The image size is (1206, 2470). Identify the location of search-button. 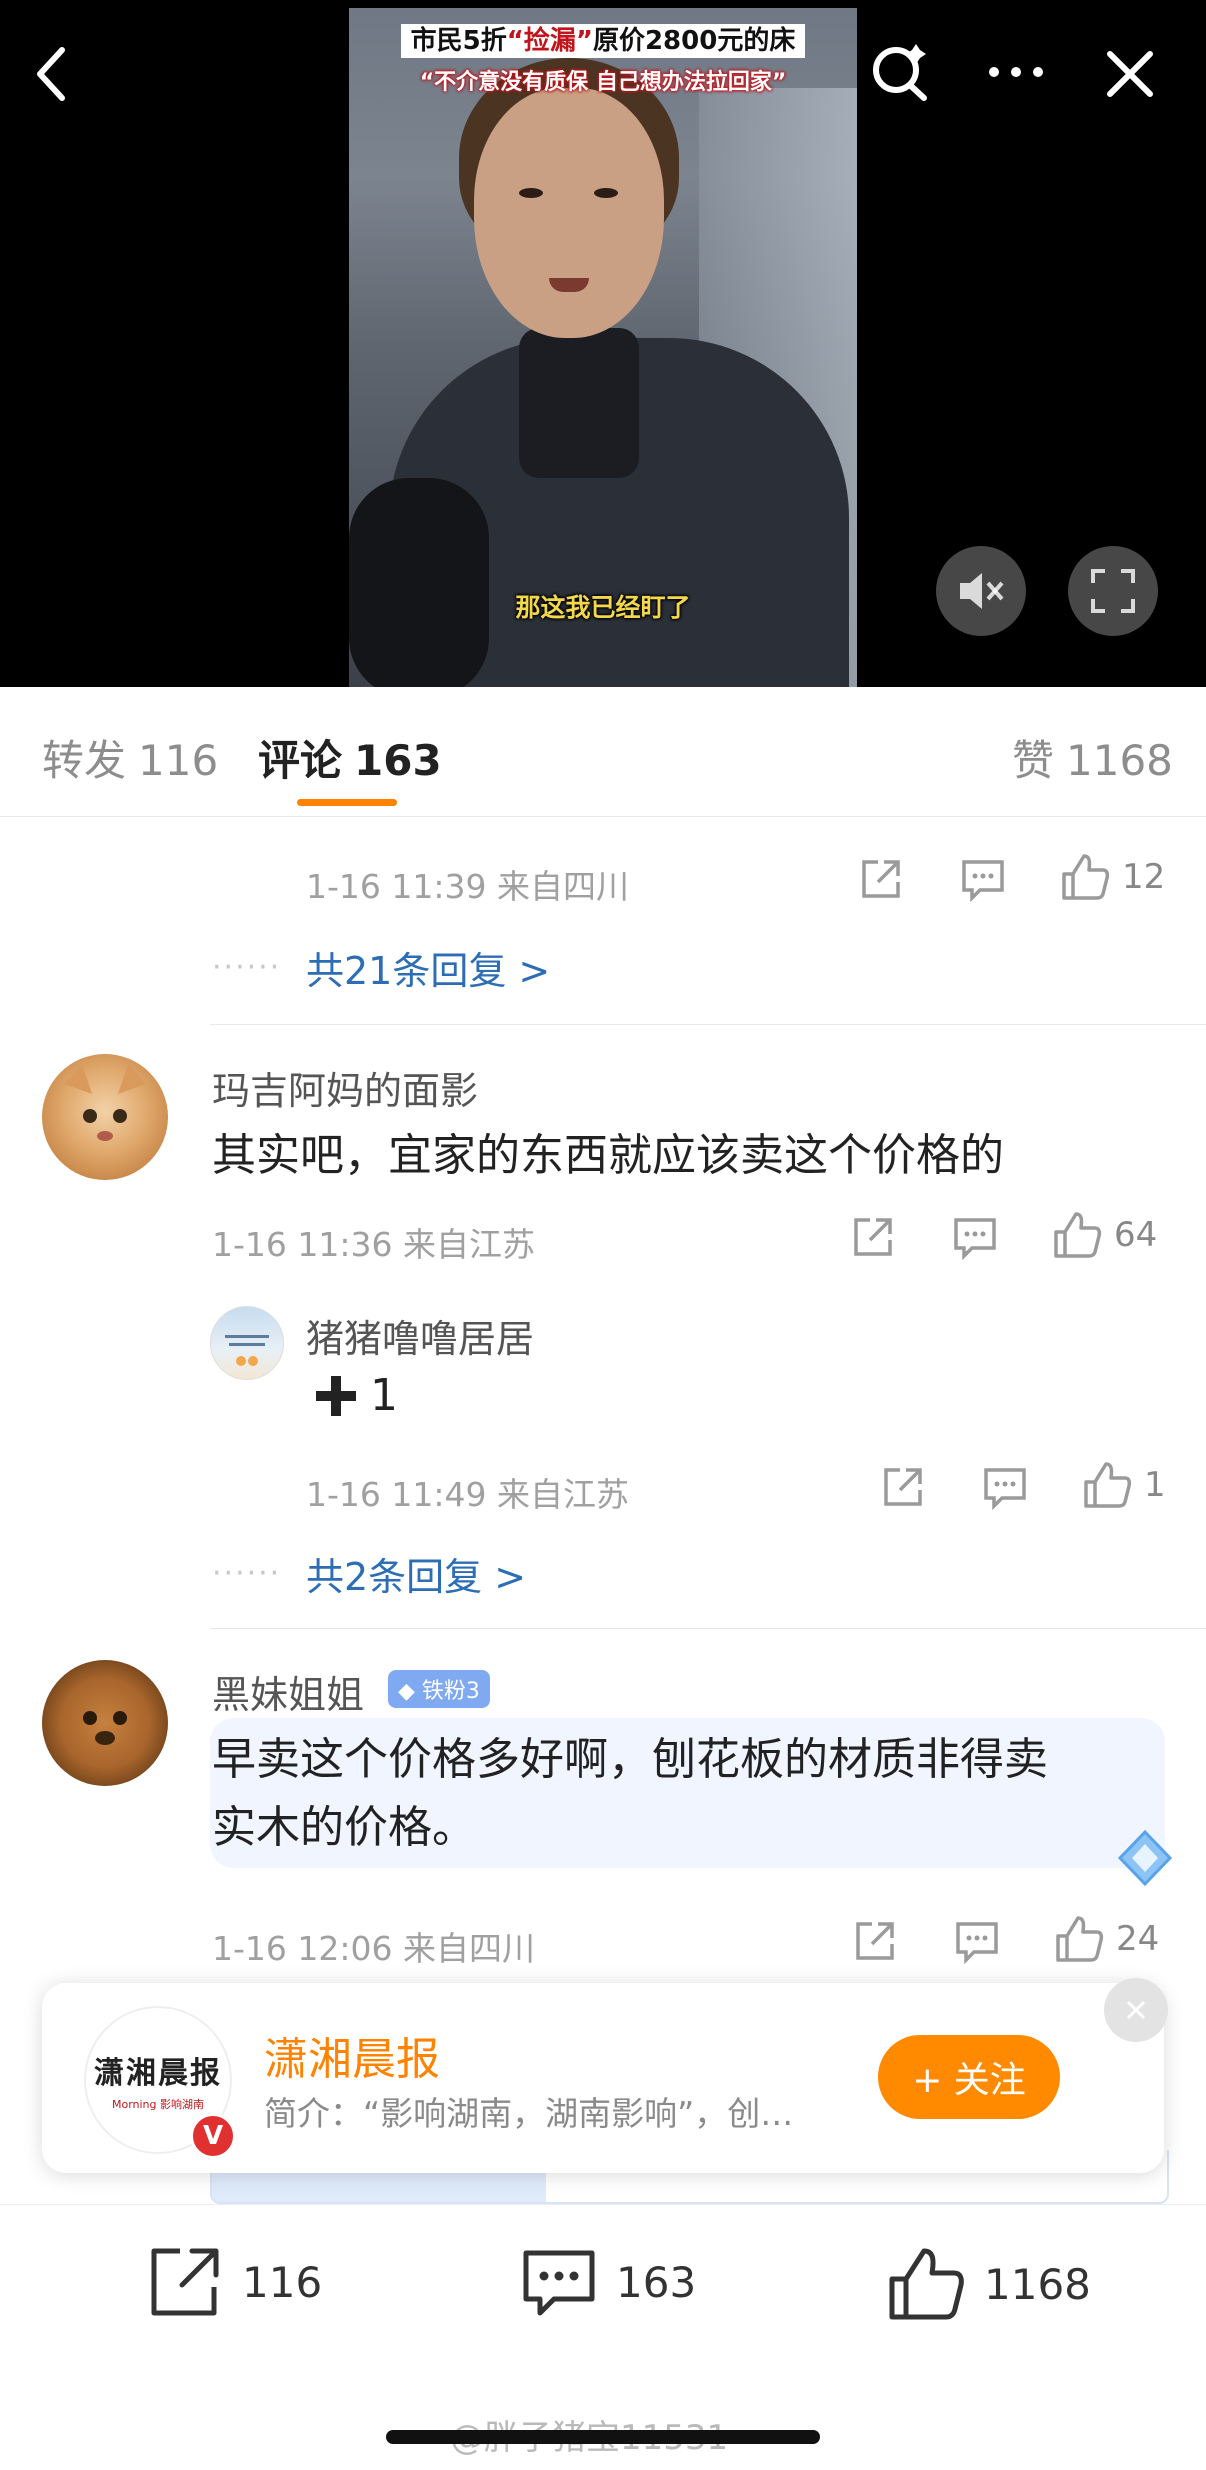
(900, 72).